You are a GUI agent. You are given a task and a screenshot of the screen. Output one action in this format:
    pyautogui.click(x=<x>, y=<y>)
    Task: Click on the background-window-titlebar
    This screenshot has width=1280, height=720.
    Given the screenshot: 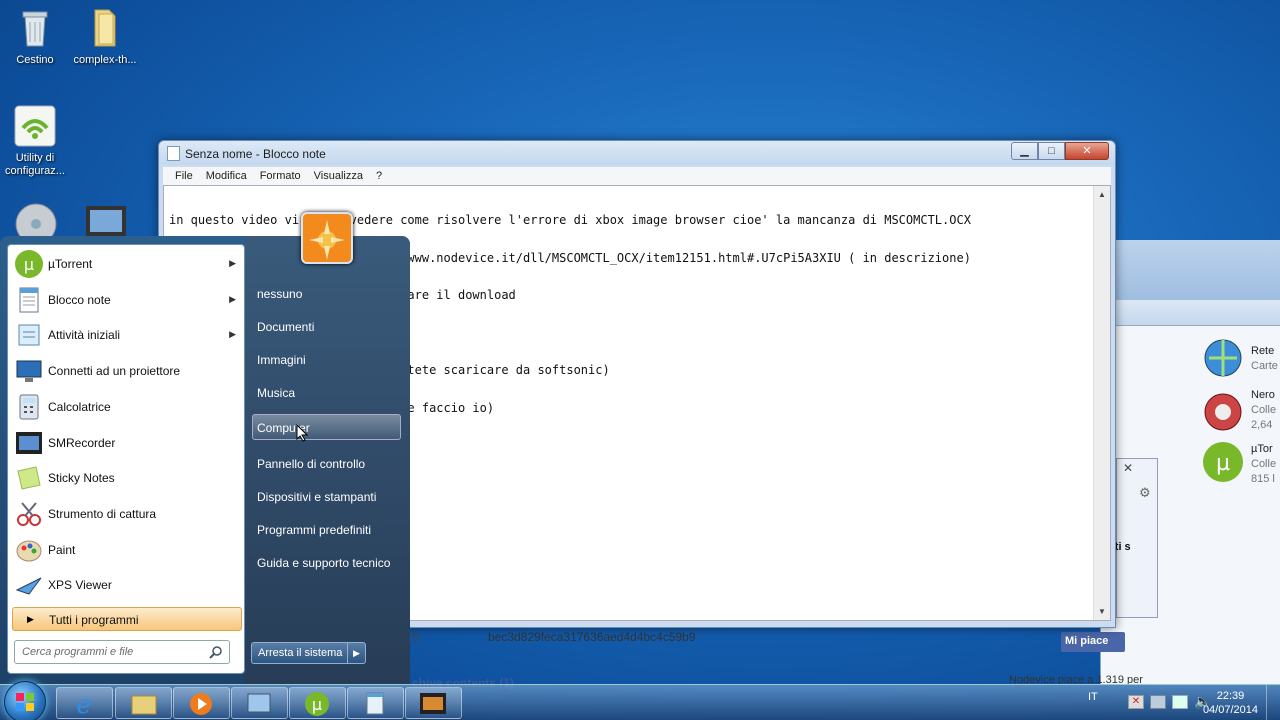 What is the action you would take?
    pyautogui.click(x=1190, y=270)
    